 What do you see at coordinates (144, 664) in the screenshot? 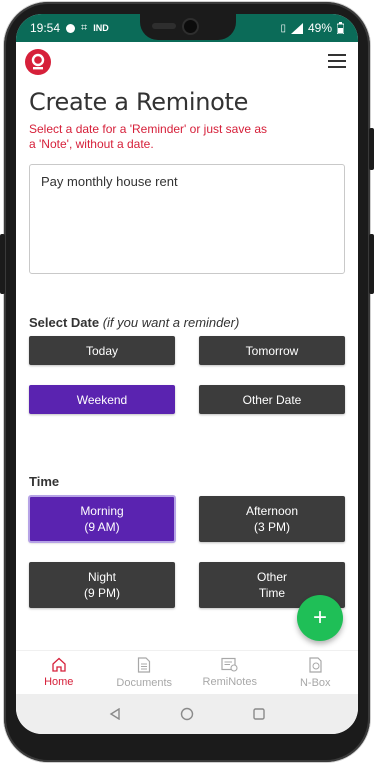
I see `document-icon` at bounding box center [144, 664].